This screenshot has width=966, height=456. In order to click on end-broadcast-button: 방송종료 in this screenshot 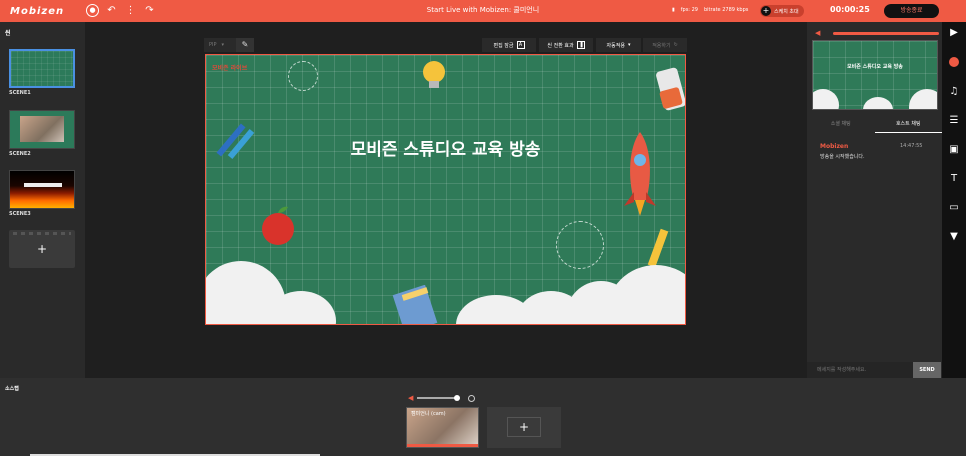, I will do `click(911, 11)`.